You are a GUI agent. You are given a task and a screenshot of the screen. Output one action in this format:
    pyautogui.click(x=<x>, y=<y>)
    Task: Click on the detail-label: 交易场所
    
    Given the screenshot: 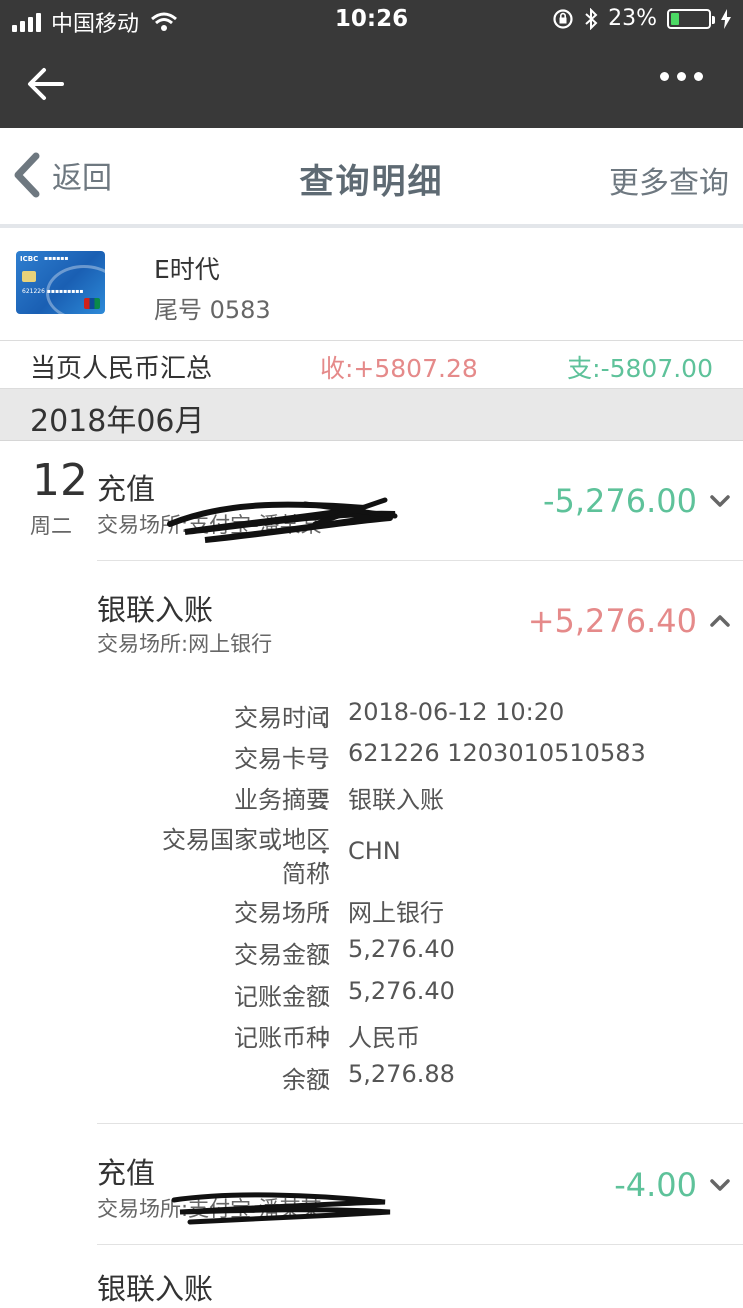 What is the action you would take?
    pyautogui.click(x=282, y=913)
    